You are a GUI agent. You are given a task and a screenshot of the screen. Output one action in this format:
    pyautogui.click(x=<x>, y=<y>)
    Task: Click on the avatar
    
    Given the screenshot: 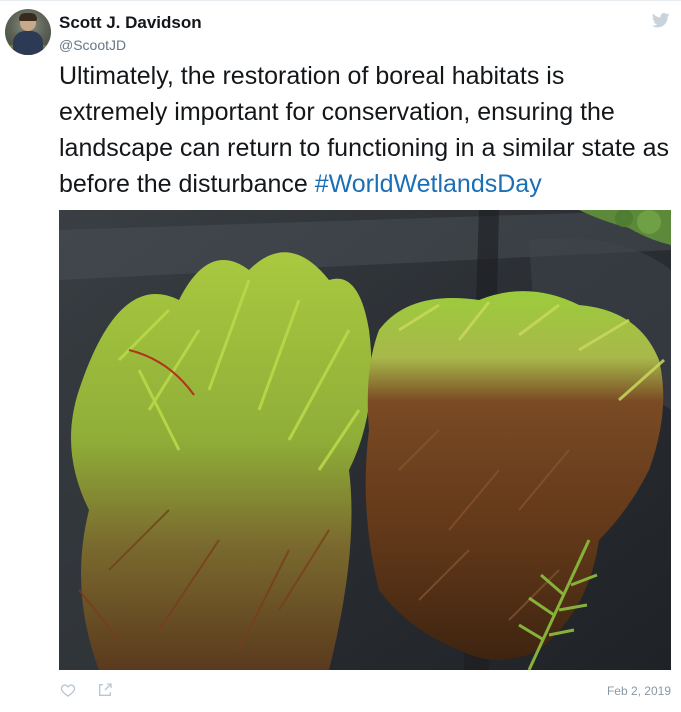 What is the action you would take?
    pyautogui.click(x=28, y=32)
    